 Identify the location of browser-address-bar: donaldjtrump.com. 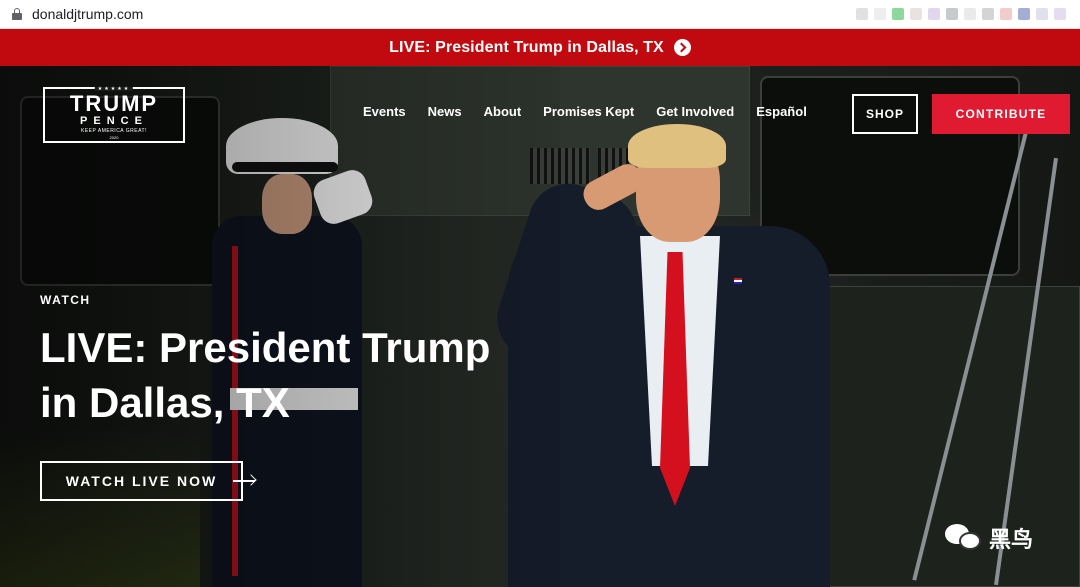
(540, 14).